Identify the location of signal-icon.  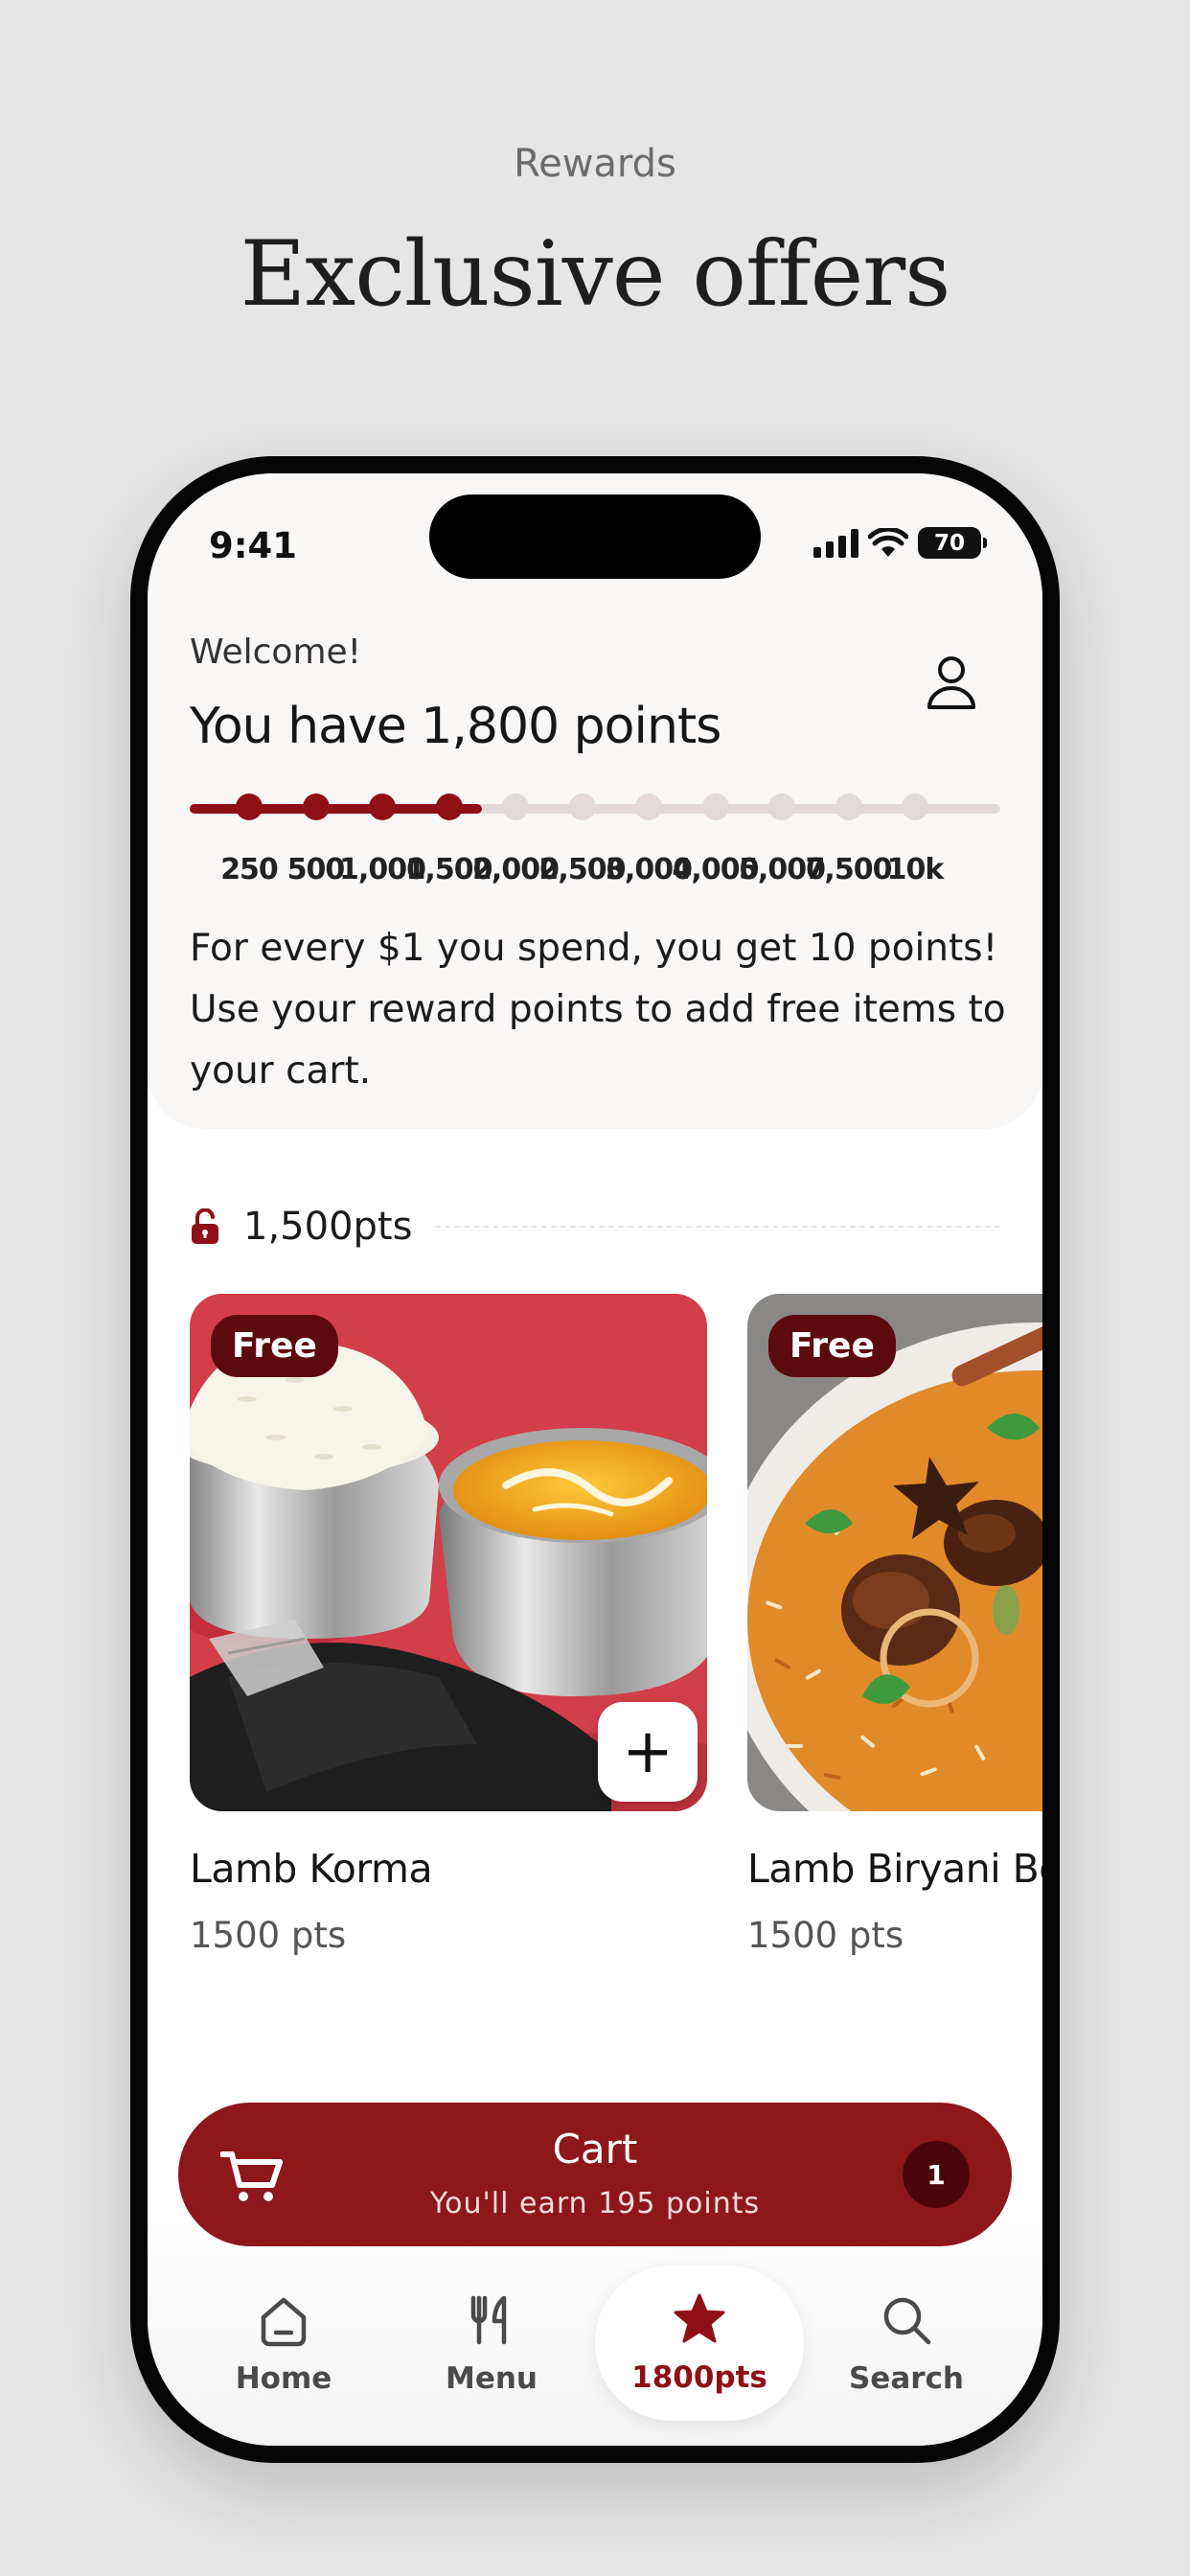
(836, 543).